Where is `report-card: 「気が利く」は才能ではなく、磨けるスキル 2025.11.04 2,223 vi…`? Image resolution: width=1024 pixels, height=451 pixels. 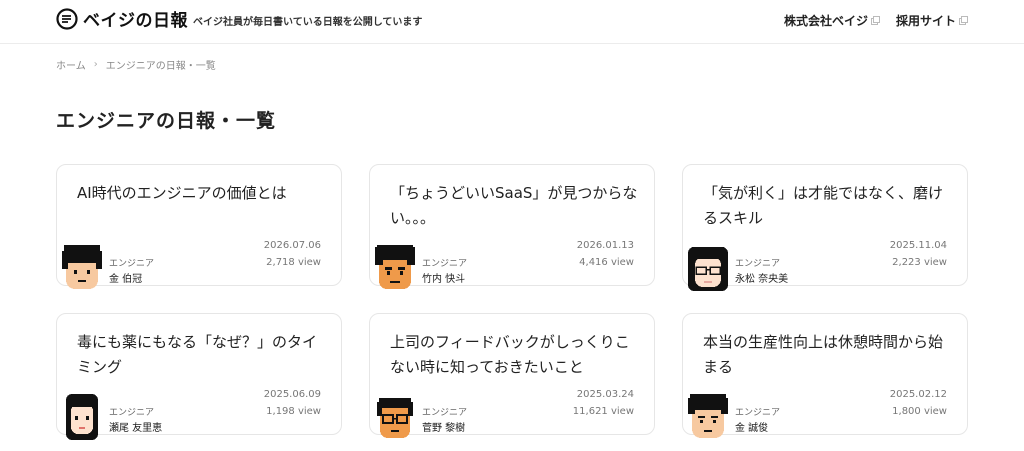
report-card: 「気が利く」は才能ではなく、磨けるスキル 2025.11.04 2,223 vi… is located at coordinates (825, 227).